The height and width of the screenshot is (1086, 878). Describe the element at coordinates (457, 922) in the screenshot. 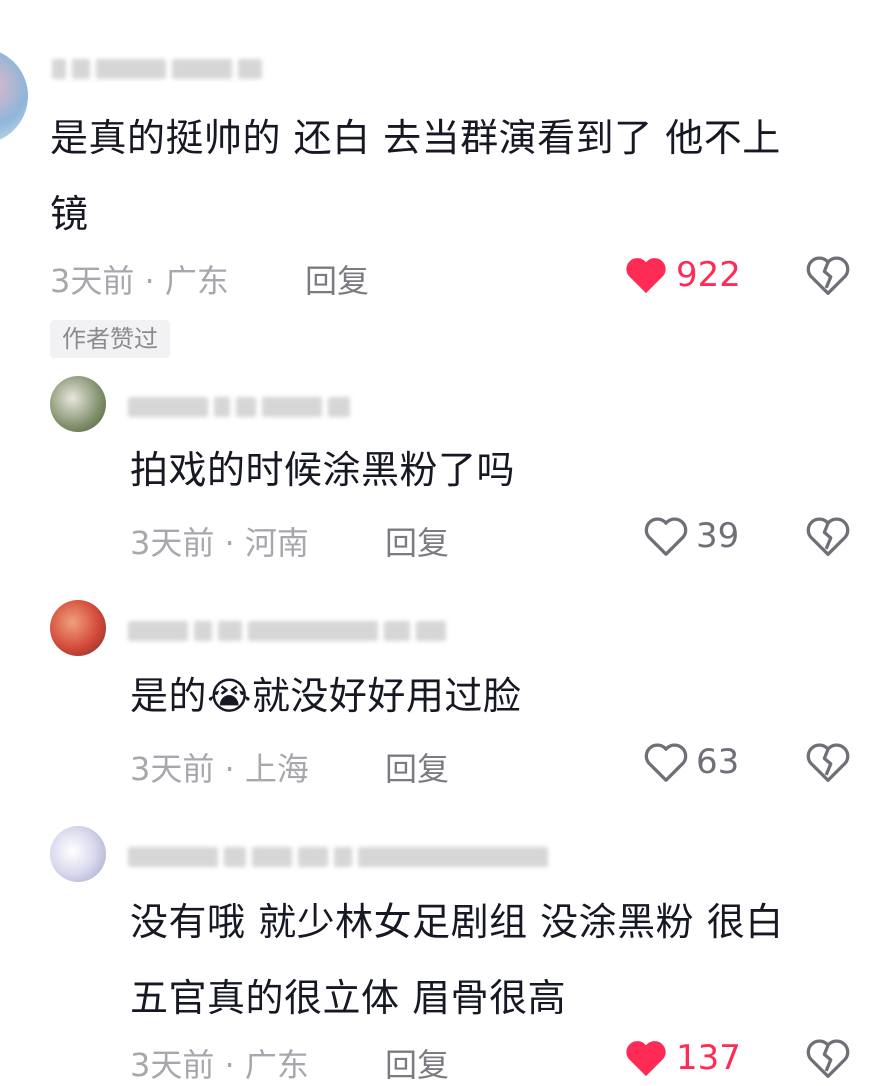

I see `comment-text-line: 没有哦 就少林女足剧组 没涂黑粉 很白` at that location.